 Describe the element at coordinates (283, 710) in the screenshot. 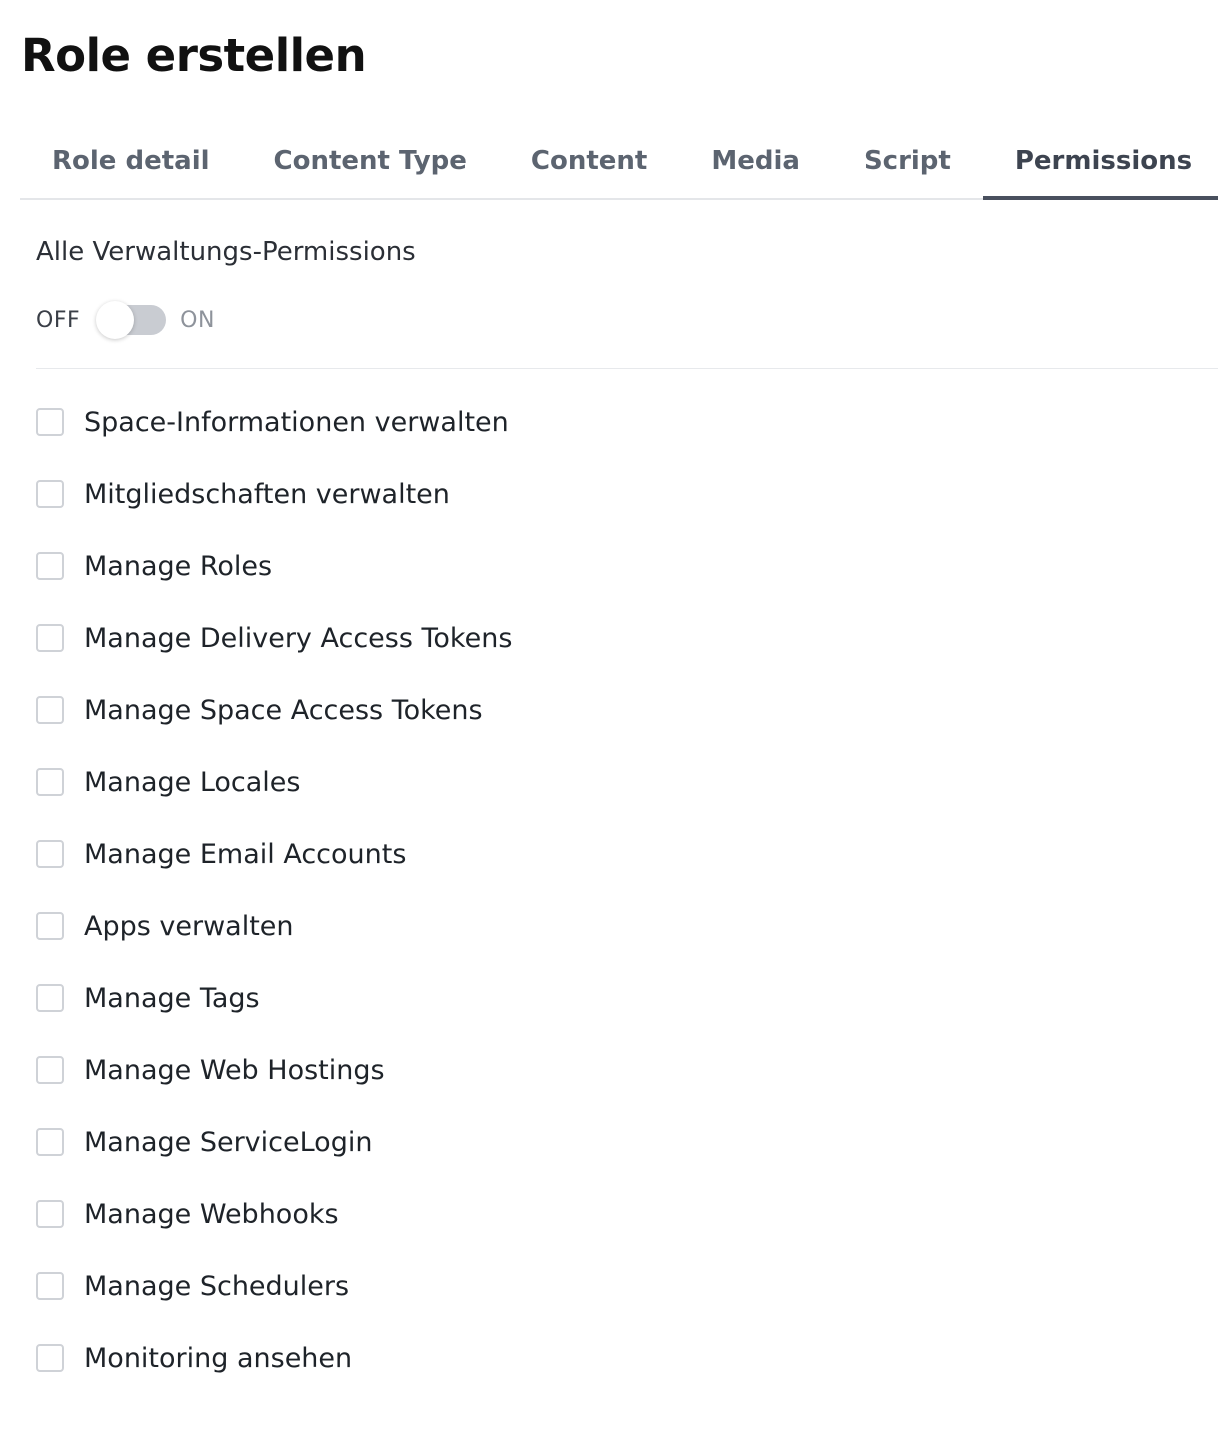

I see `permission-label: Manage Space Access Tokens` at that location.